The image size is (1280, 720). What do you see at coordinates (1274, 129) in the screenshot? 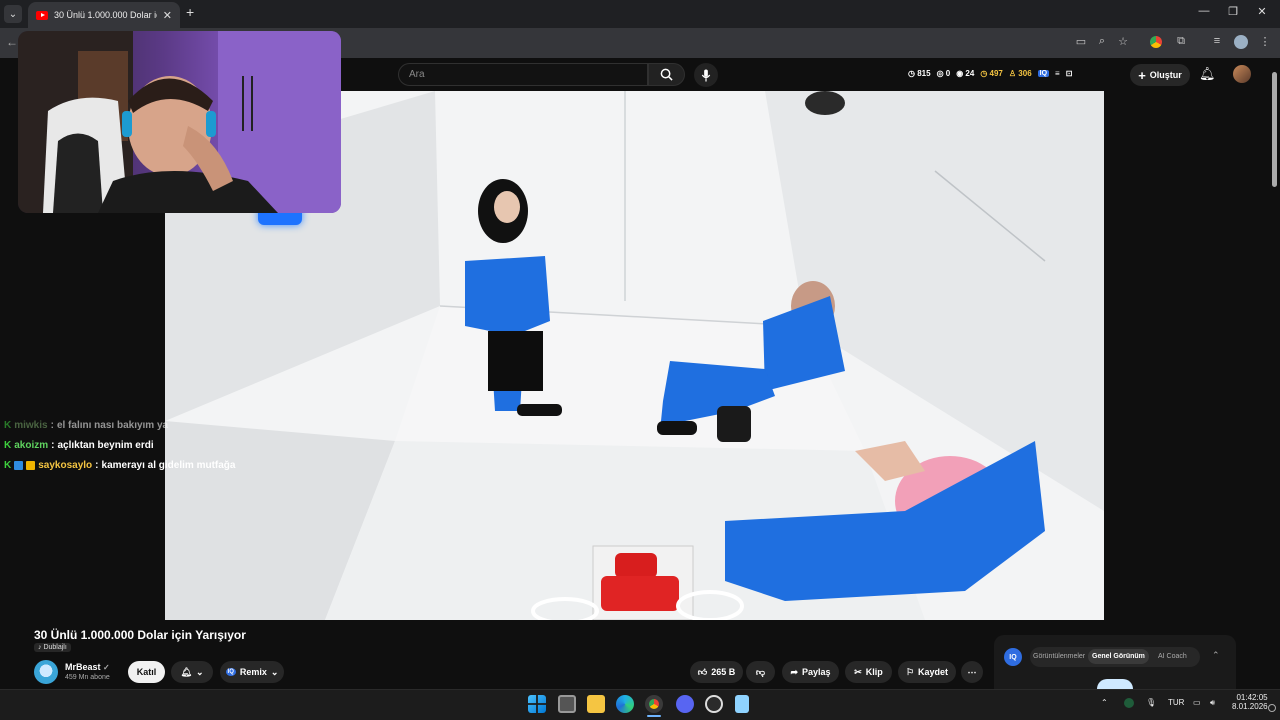
I see `scrollbar-thumb` at bounding box center [1274, 129].